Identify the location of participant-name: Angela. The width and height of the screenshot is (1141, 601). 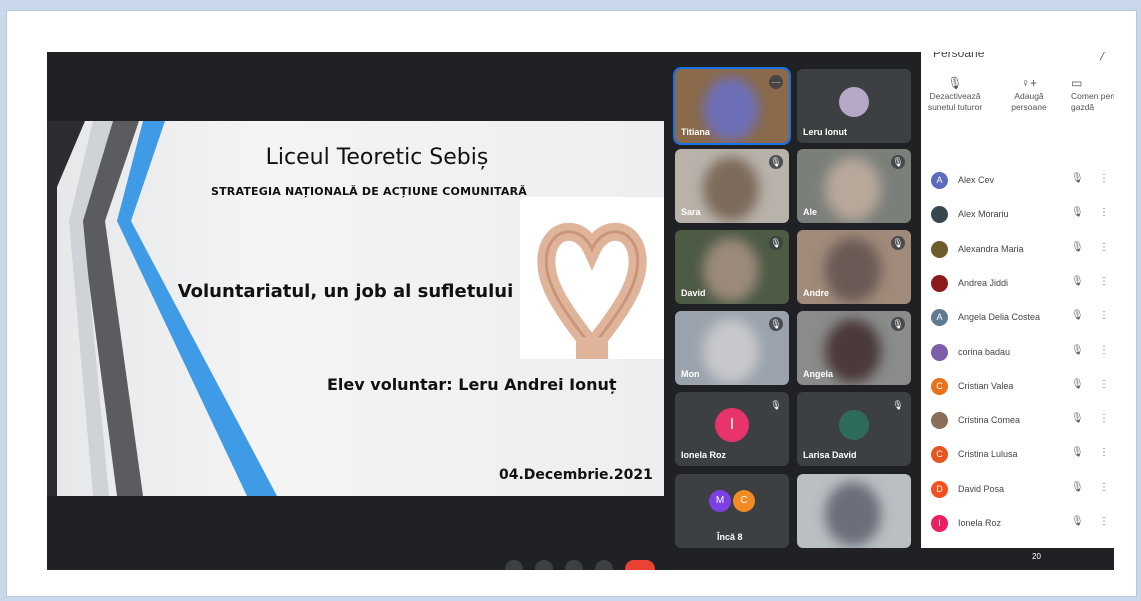
(818, 374).